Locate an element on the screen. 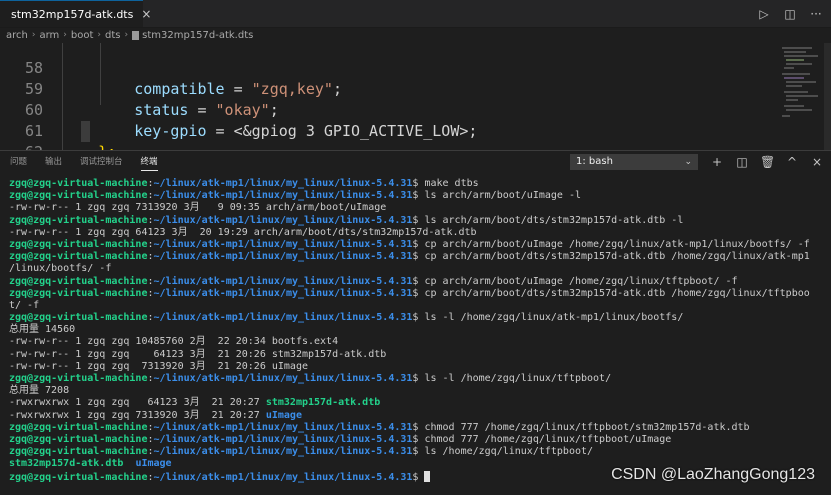 This screenshot has height=495, width=831. output-text: /linux/bootfs/ -f is located at coordinates (60, 269).